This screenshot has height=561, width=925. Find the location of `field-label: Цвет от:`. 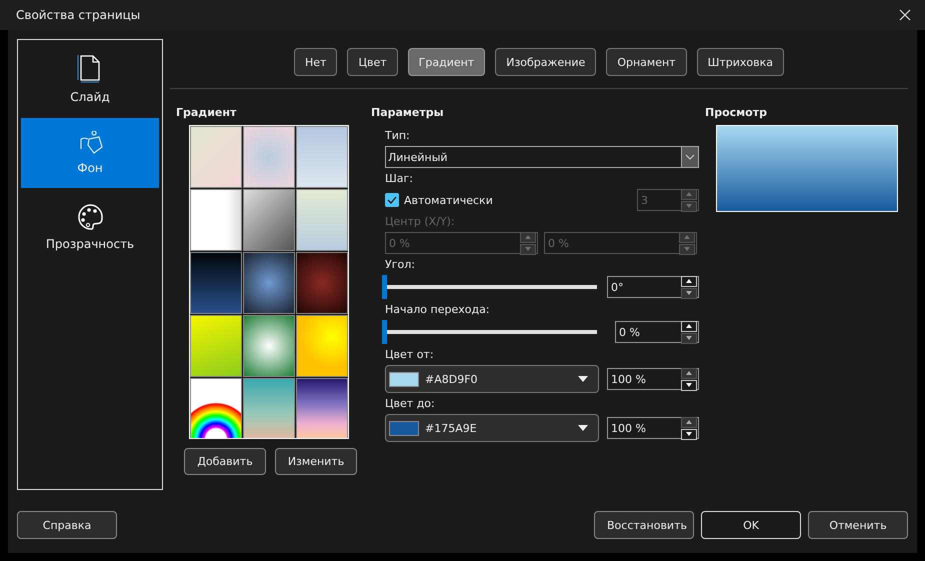

field-label: Цвет от: is located at coordinates (410, 354).